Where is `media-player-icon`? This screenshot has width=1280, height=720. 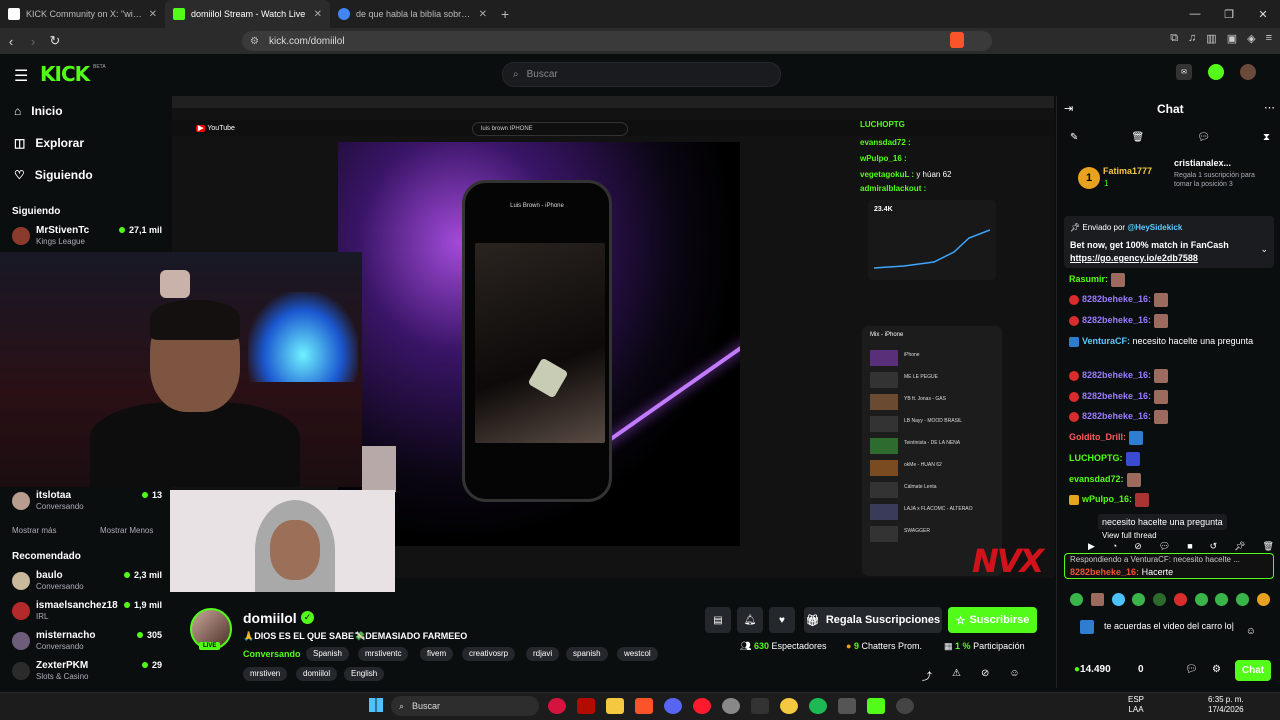
media-player-icon is located at coordinates (557, 706).